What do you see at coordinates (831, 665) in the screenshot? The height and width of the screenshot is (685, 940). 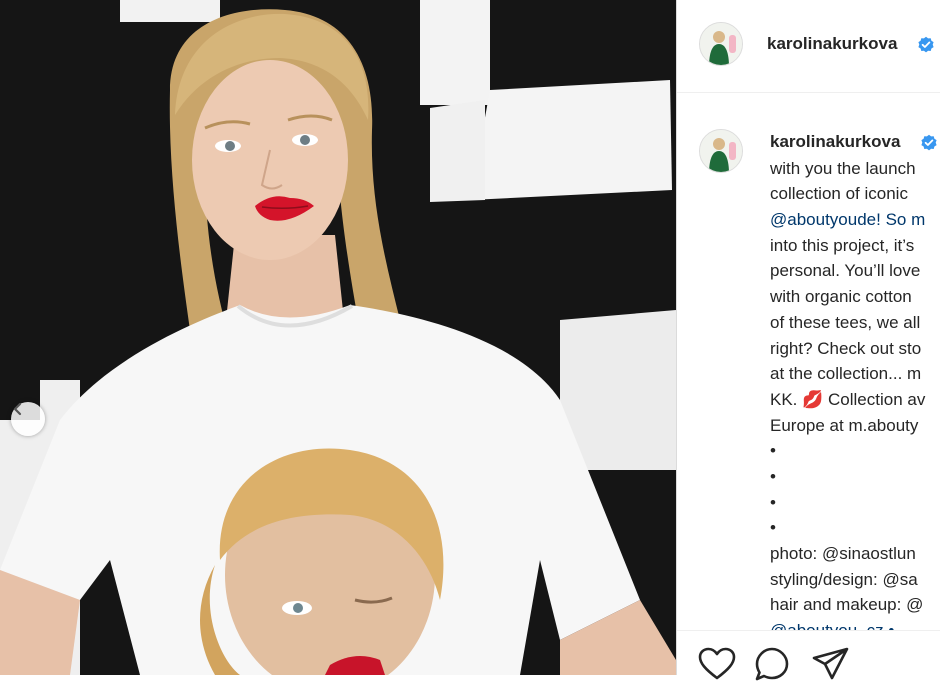 I see `paper-plane-icon` at bounding box center [831, 665].